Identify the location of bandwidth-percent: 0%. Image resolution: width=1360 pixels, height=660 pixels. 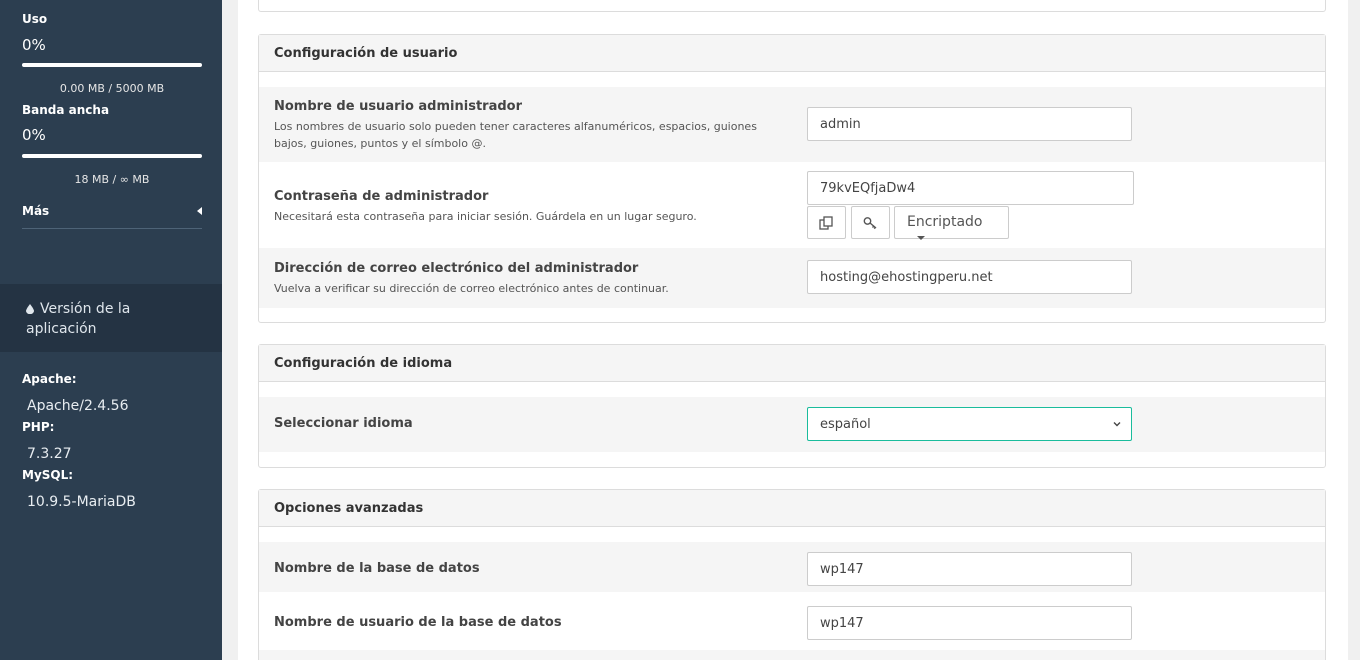
(34, 135).